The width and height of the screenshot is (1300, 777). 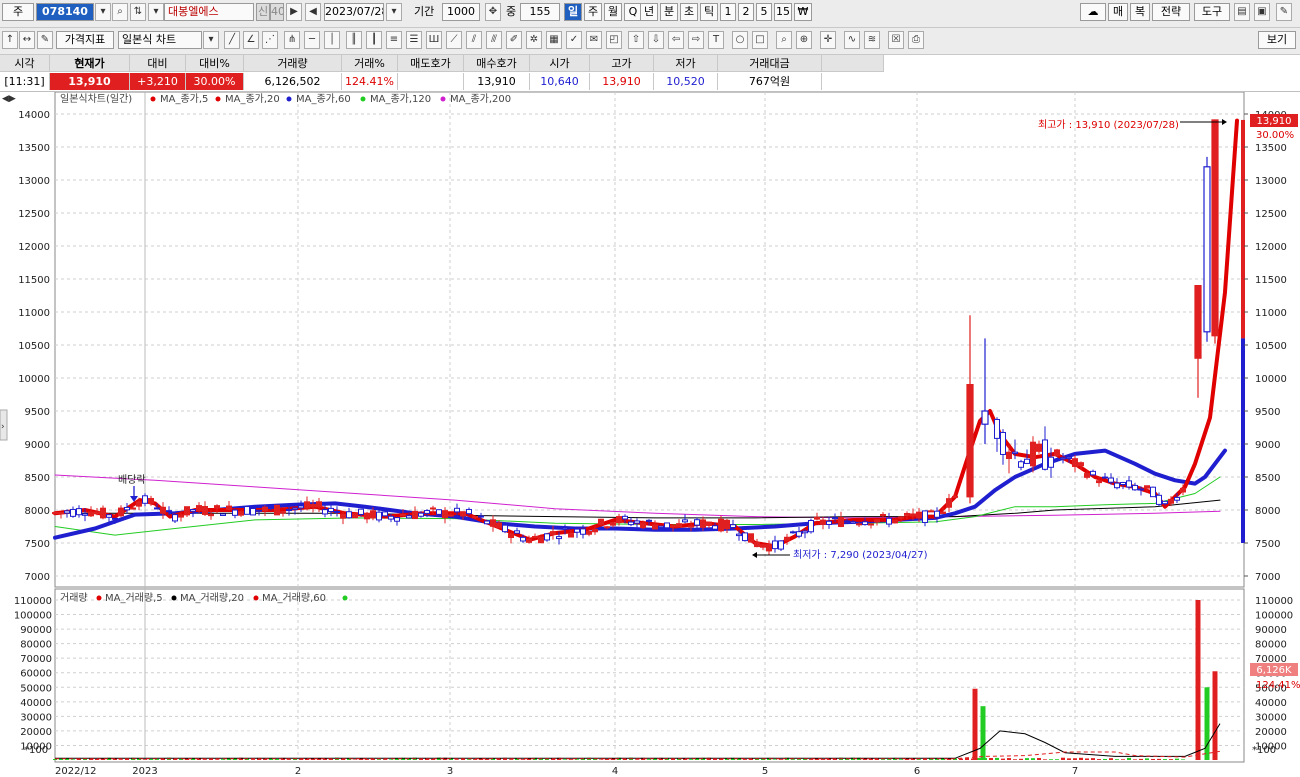 I want to click on header-change: 대비, so click(x=158, y=63).